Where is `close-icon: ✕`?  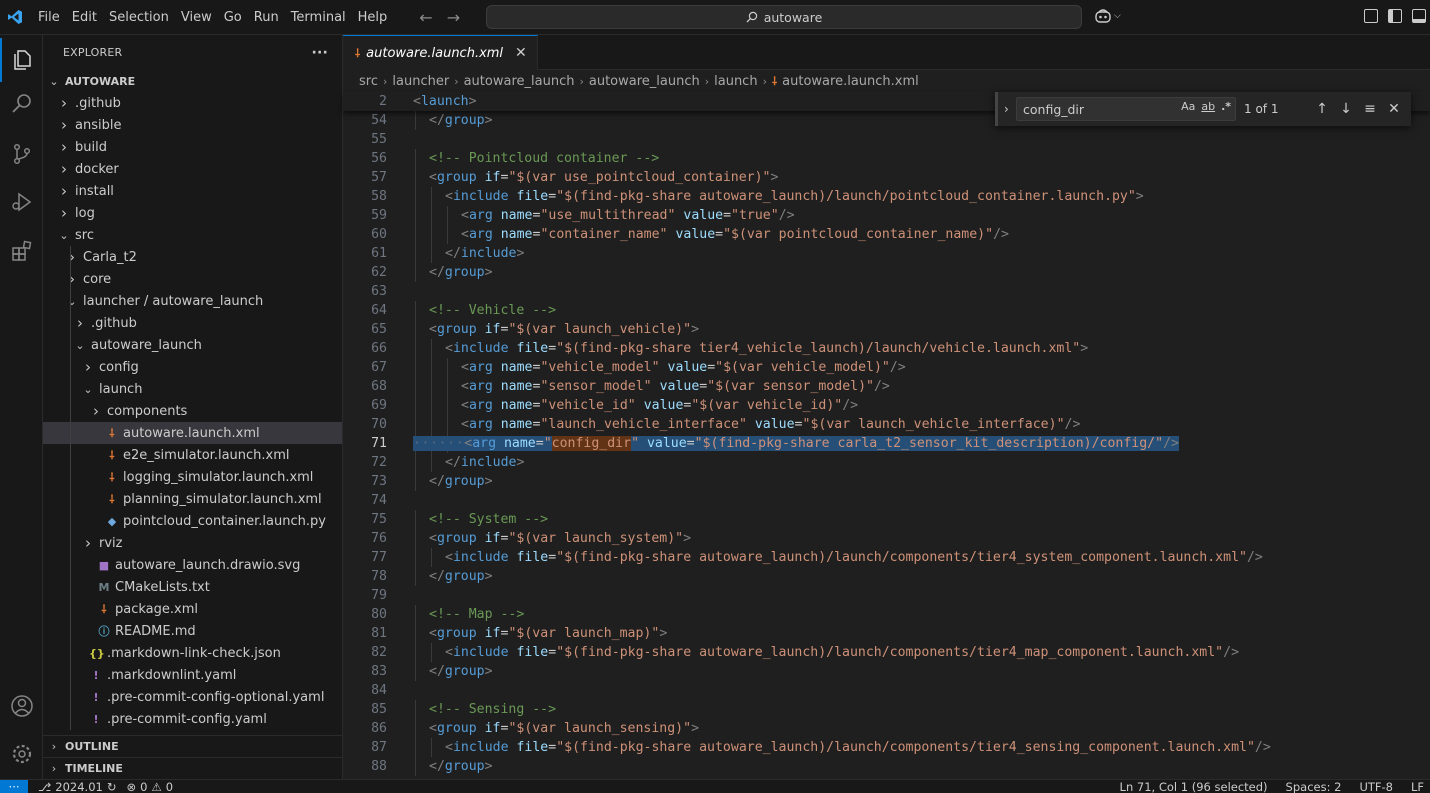
close-icon: ✕ is located at coordinates (521, 53).